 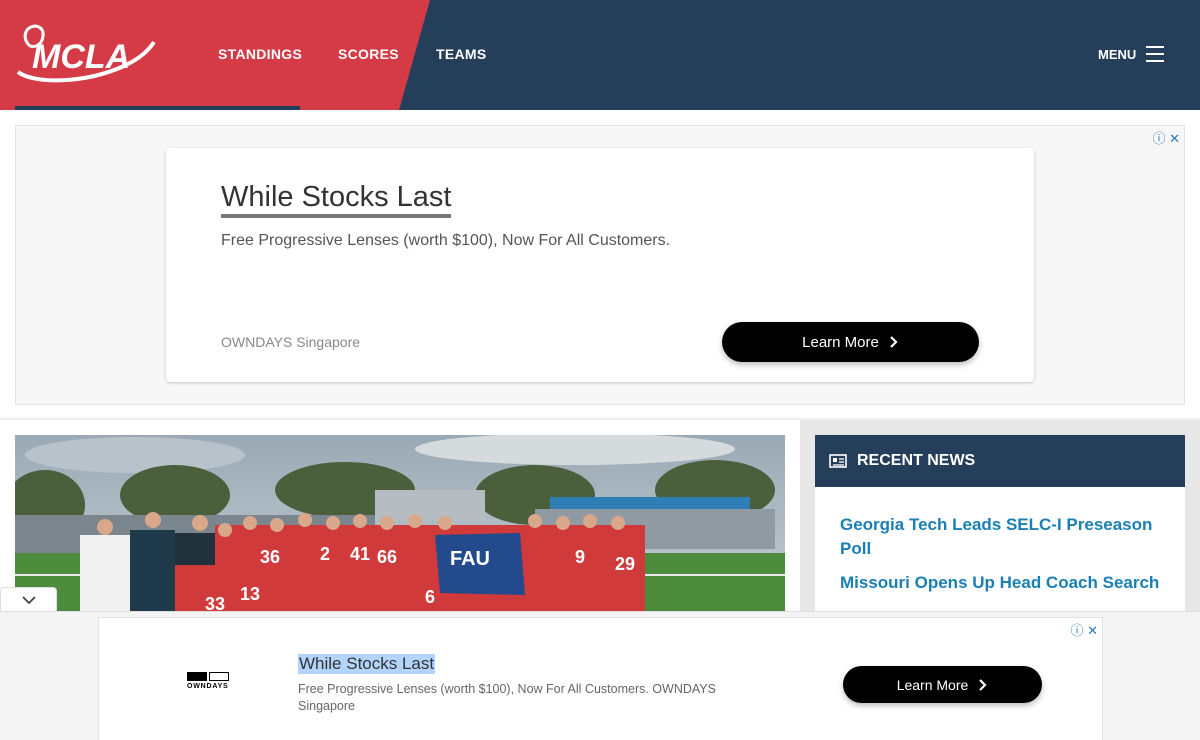 What do you see at coordinates (387, 557) in the screenshot?
I see `svg-text: 66` at bounding box center [387, 557].